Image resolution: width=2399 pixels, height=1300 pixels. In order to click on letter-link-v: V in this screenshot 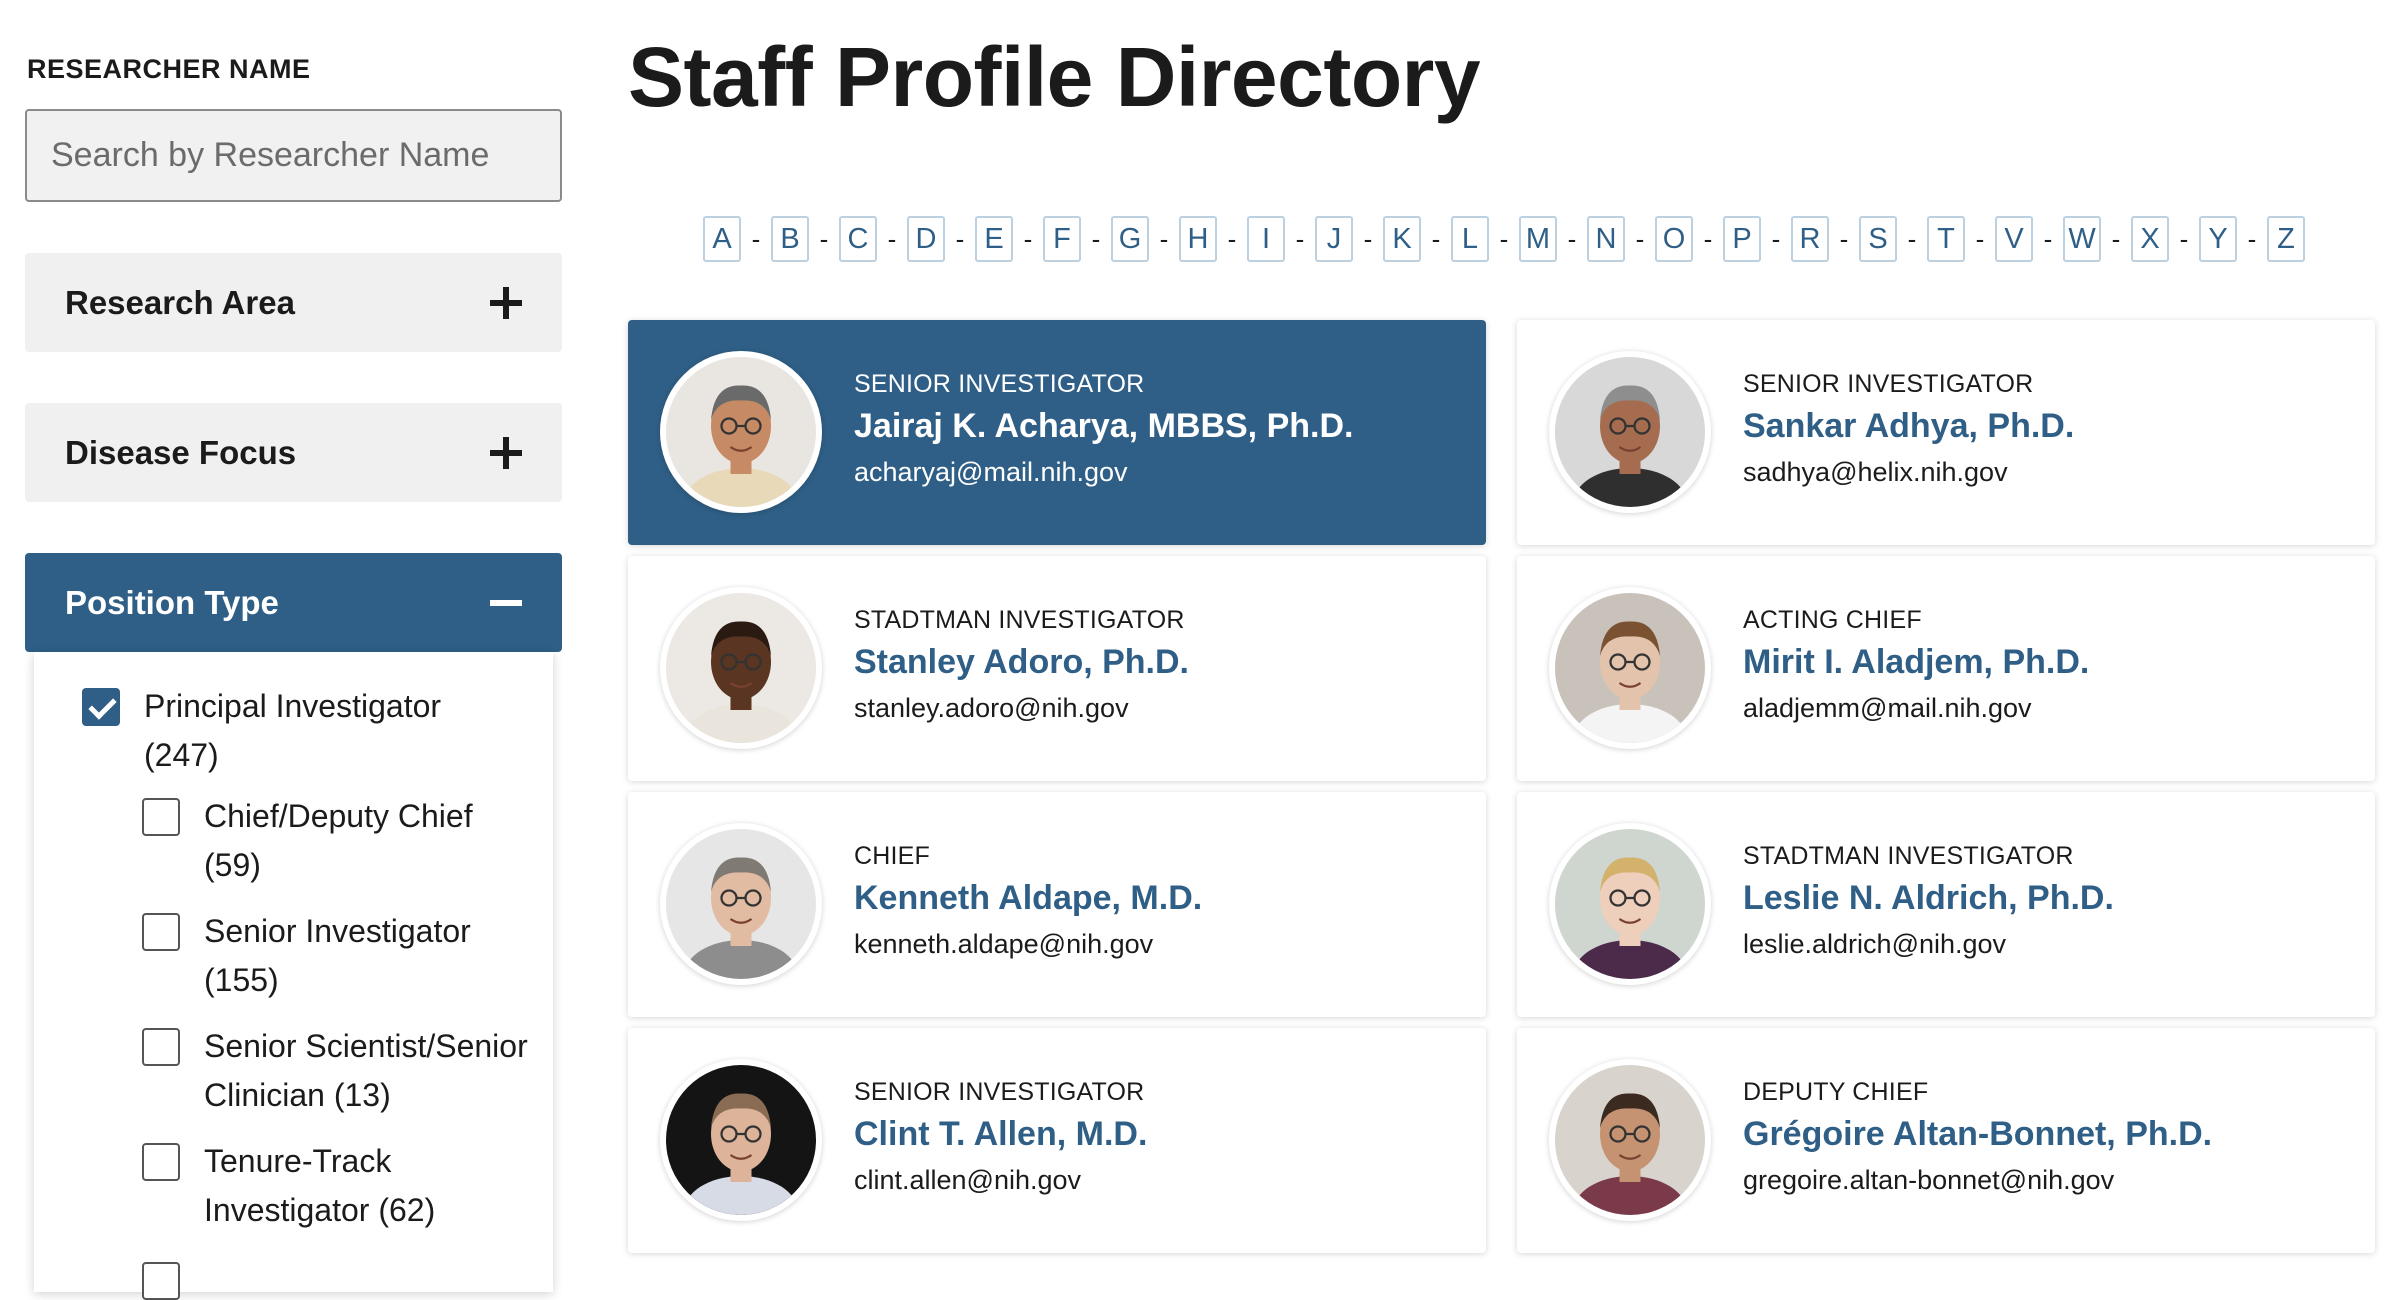, I will do `click(2014, 239)`.